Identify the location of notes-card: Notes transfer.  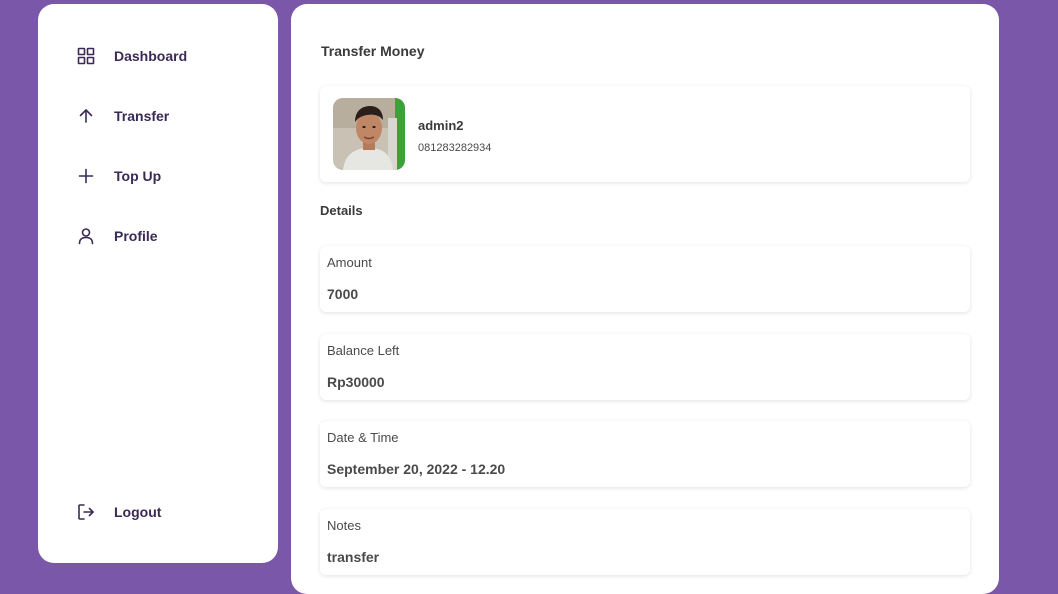
(645, 542).